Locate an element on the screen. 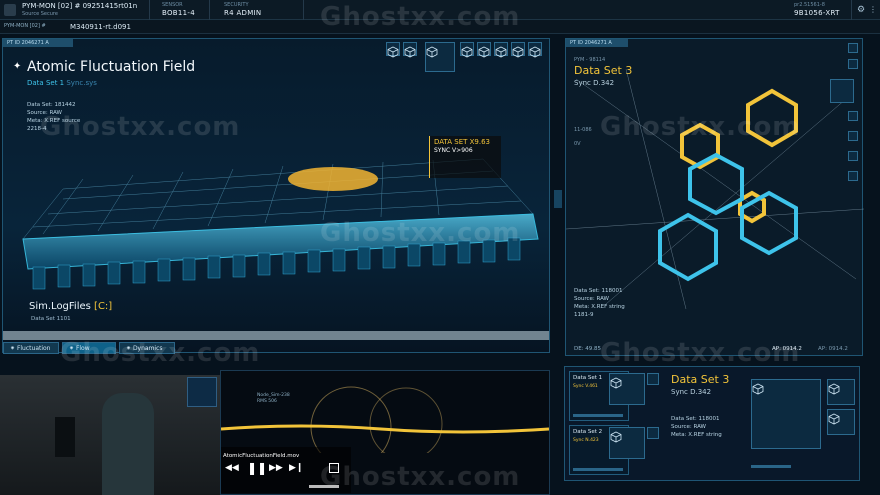 This screenshot has width=880, height=495. br-large-cube-icon is located at coordinates (786, 414).